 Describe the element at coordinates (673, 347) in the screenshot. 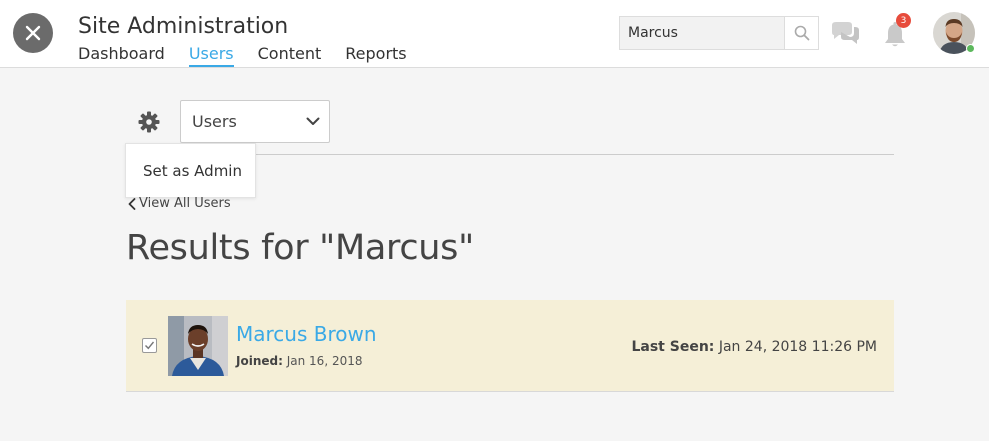

I see `last-seen-label: Last Seen:` at that location.